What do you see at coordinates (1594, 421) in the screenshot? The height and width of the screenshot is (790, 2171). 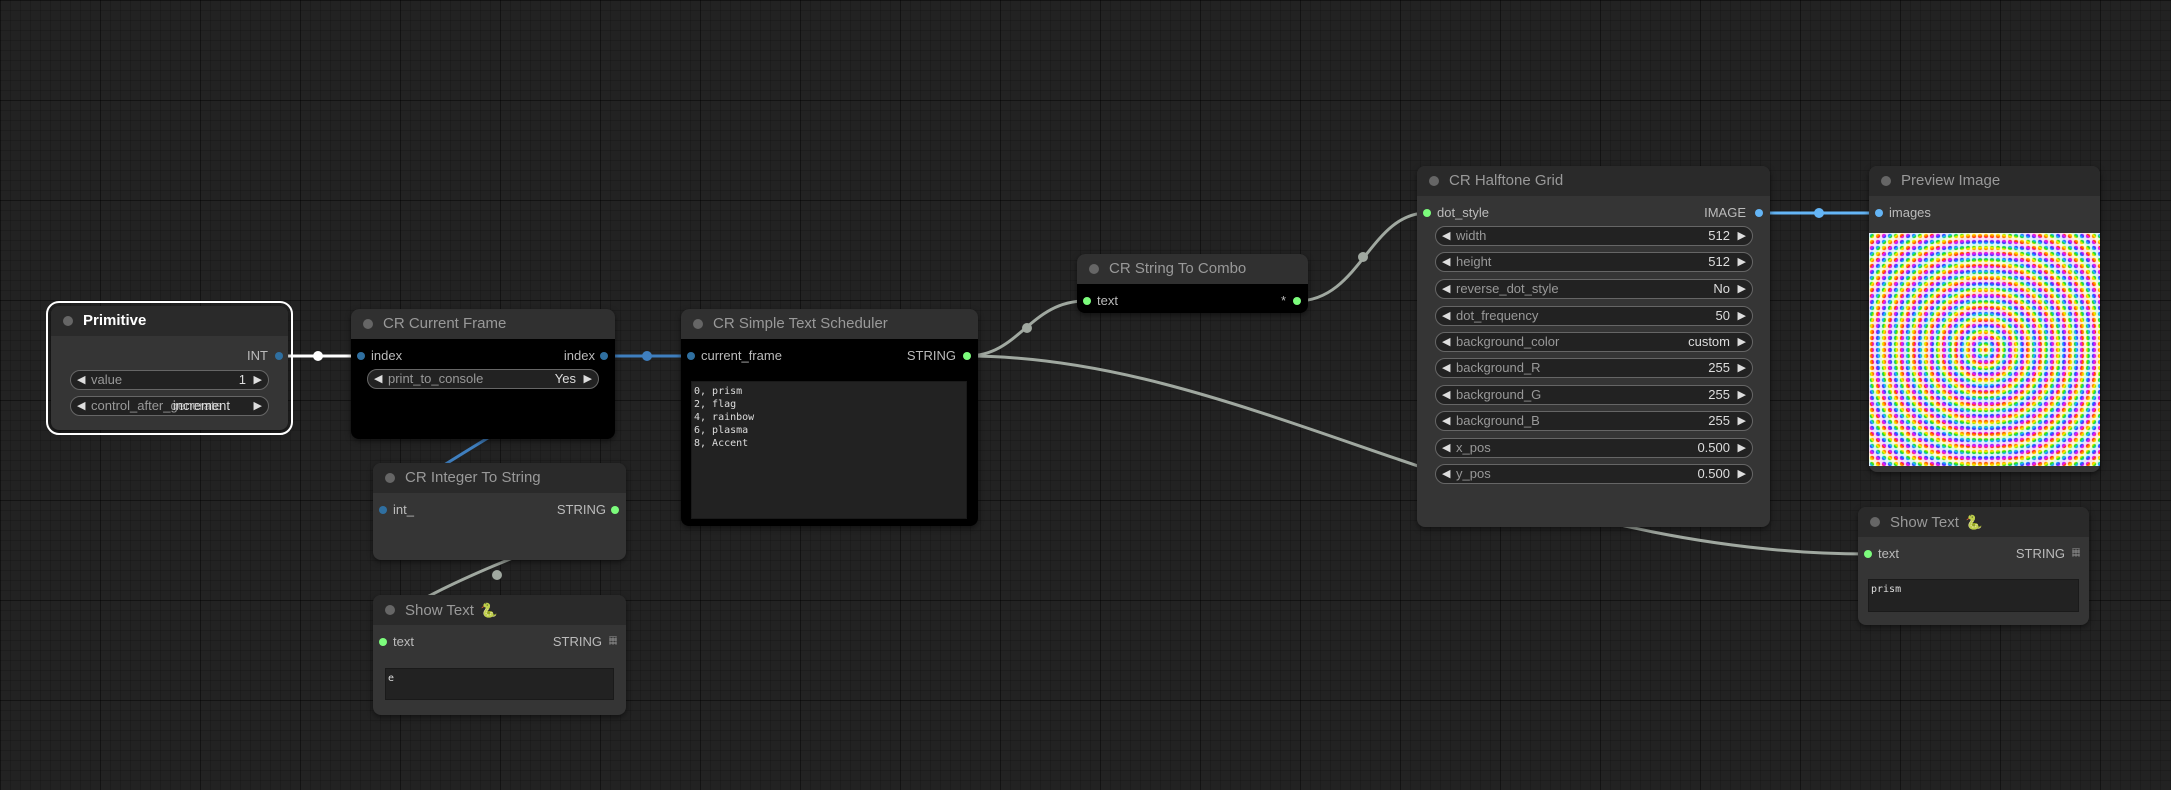 I see `widget-background-b: ◀ background_B 255 ▶` at bounding box center [1594, 421].